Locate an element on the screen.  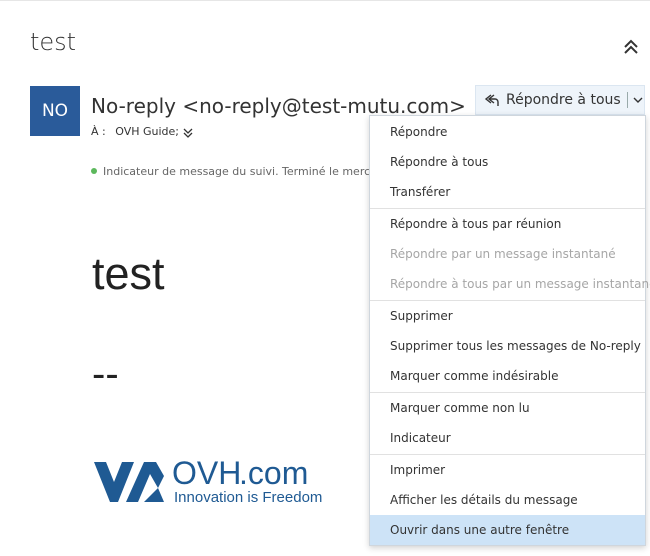
menu-item-mark-junk: Marquer comme indésirable is located at coordinates (507, 376).